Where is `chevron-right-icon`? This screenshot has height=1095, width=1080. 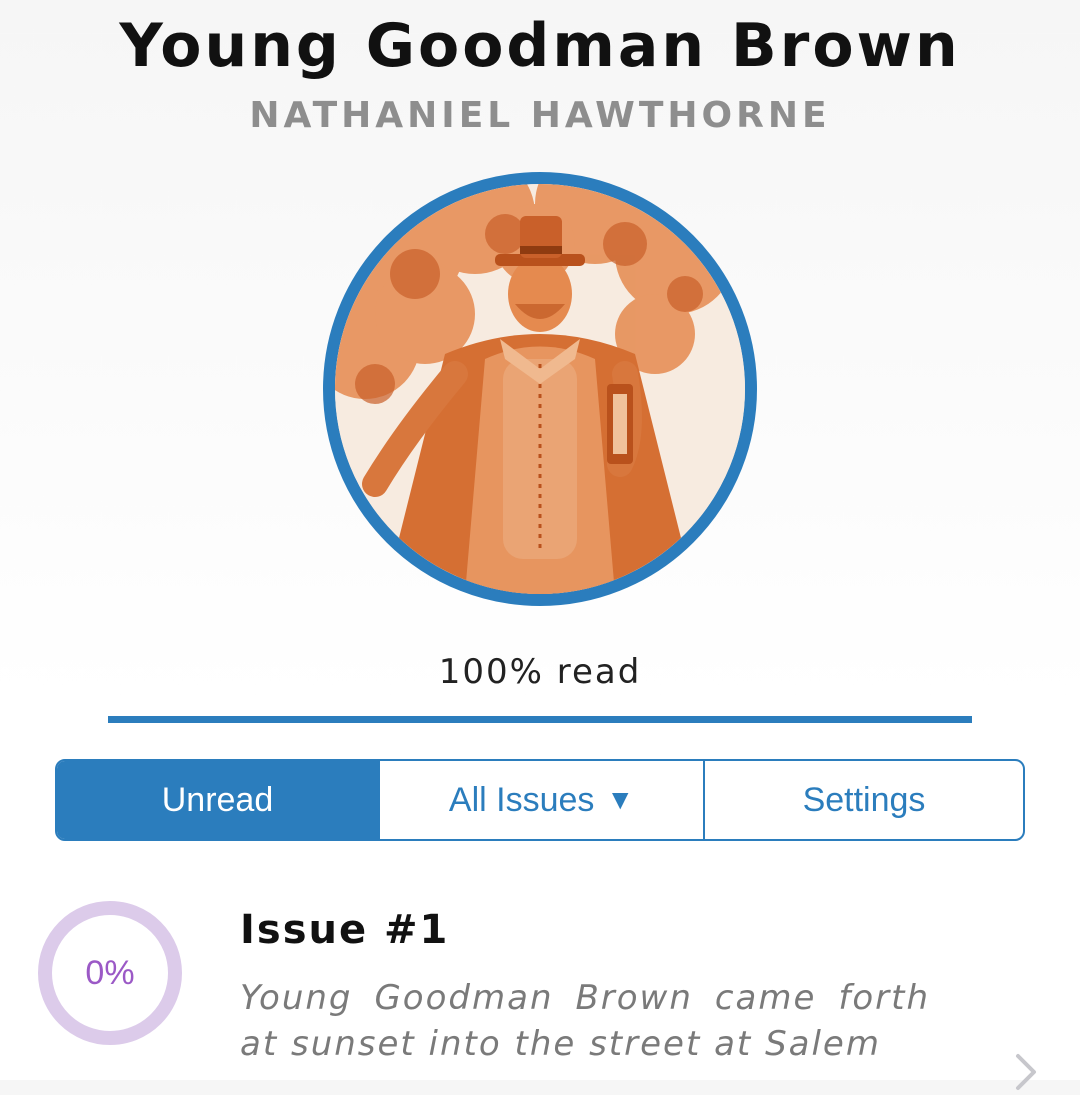
chevron-right-icon is located at coordinates (1028, 1072).